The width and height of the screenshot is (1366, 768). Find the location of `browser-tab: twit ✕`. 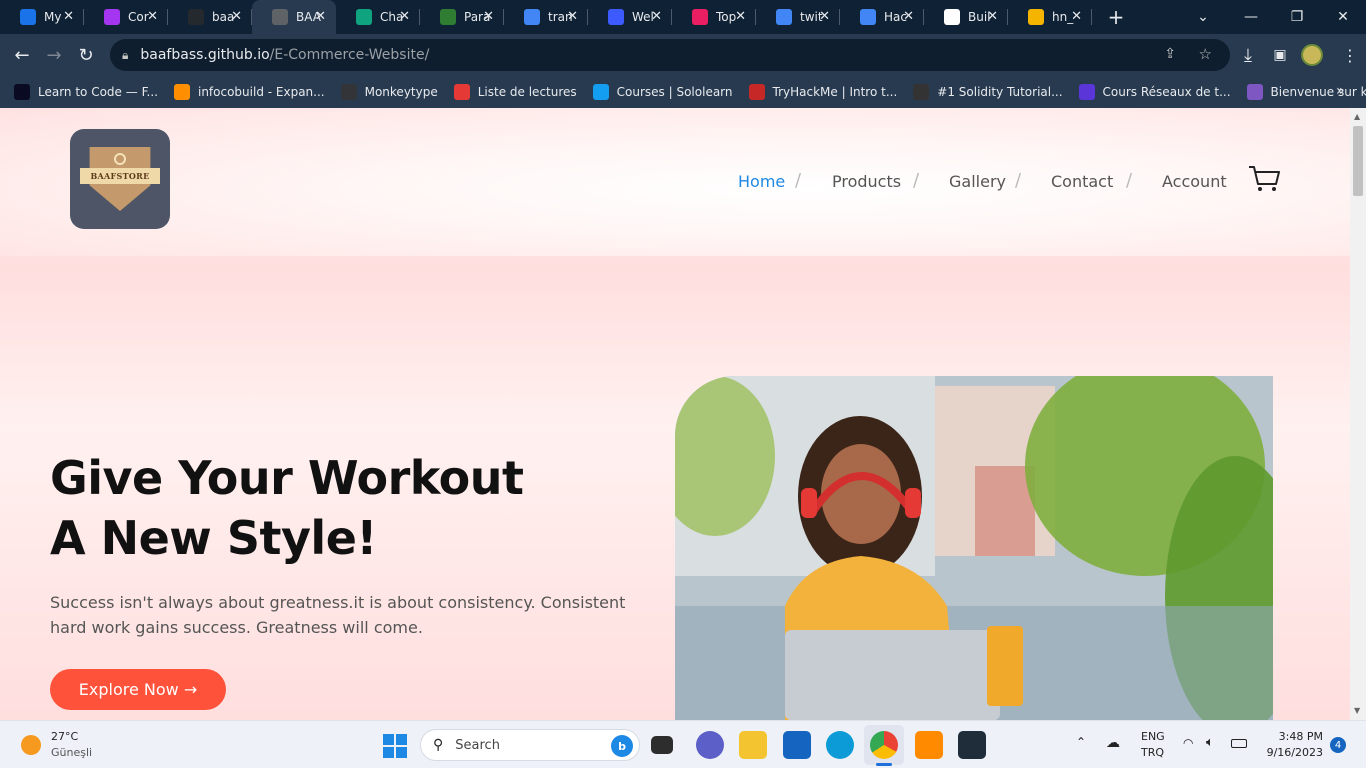

browser-tab: twit ✕ is located at coordinates (798, 17).